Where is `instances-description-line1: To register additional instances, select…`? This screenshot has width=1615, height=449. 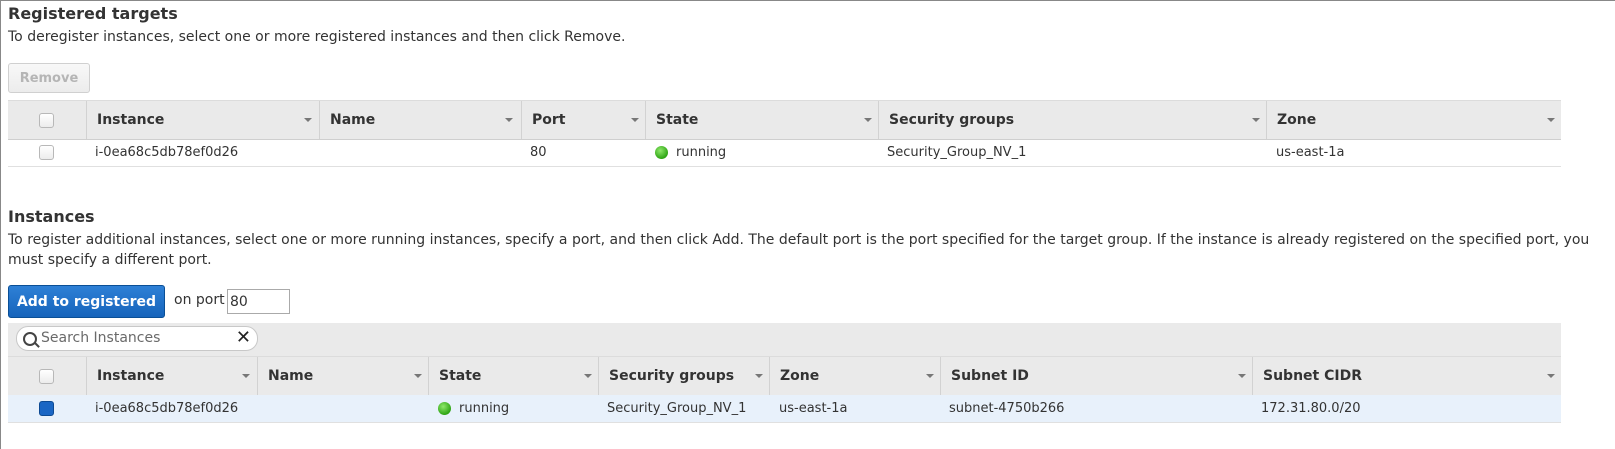
instances-description-line1: To register additional instances, select… is located at coordinates (799, 240).